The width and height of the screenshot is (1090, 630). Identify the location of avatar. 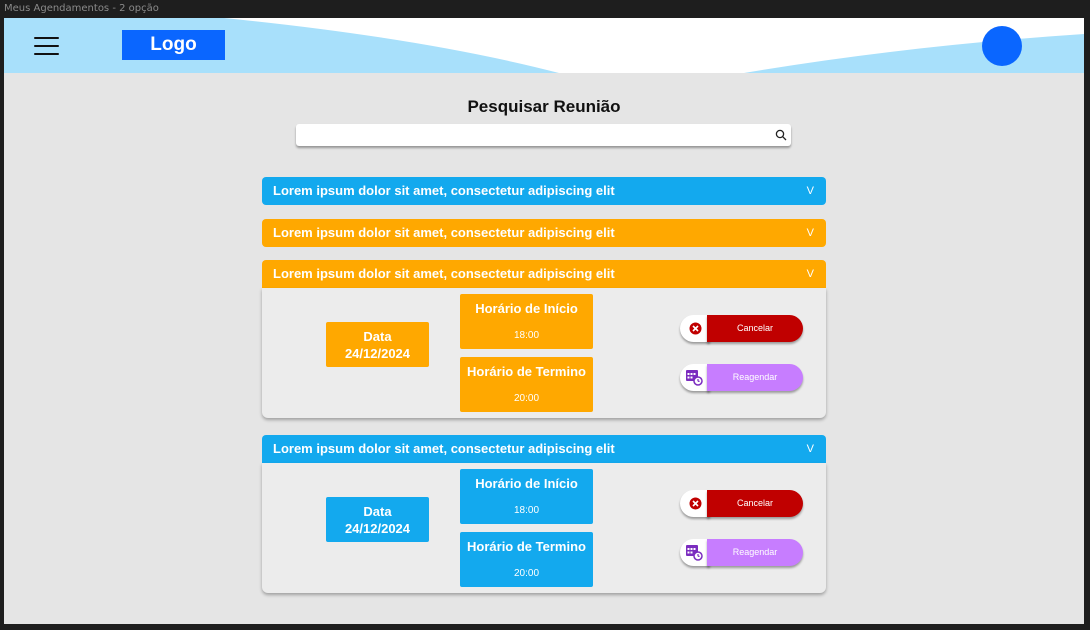
(1002, 46).